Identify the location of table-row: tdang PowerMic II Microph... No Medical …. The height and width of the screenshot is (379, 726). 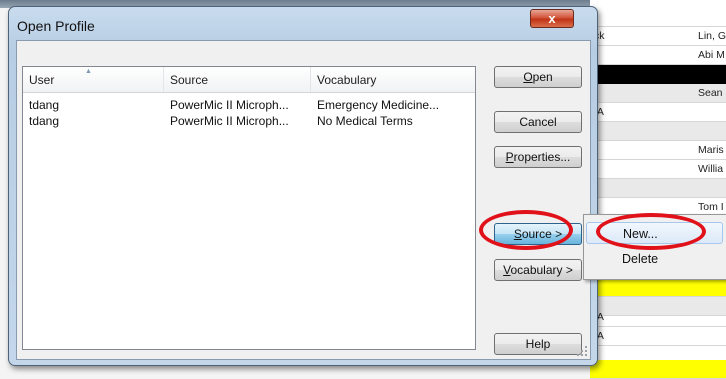
(249, 121).